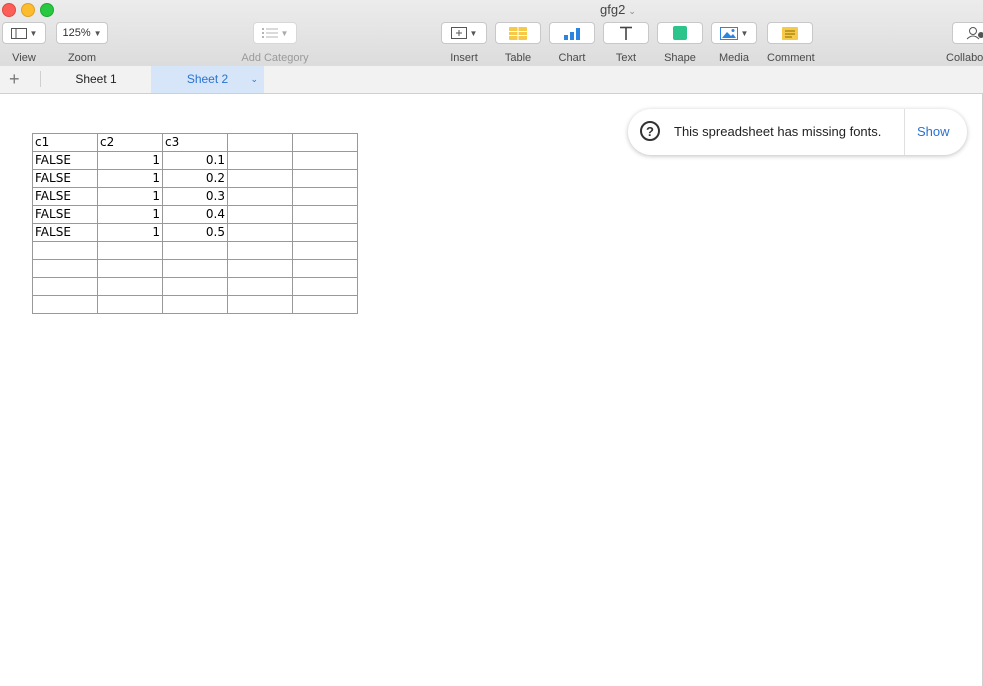 This screenshot has height=686, width=983. Describe the element at coordinates (618, 9) in the screenshot. I see `document-title: gfg2 ⌄` at that location.